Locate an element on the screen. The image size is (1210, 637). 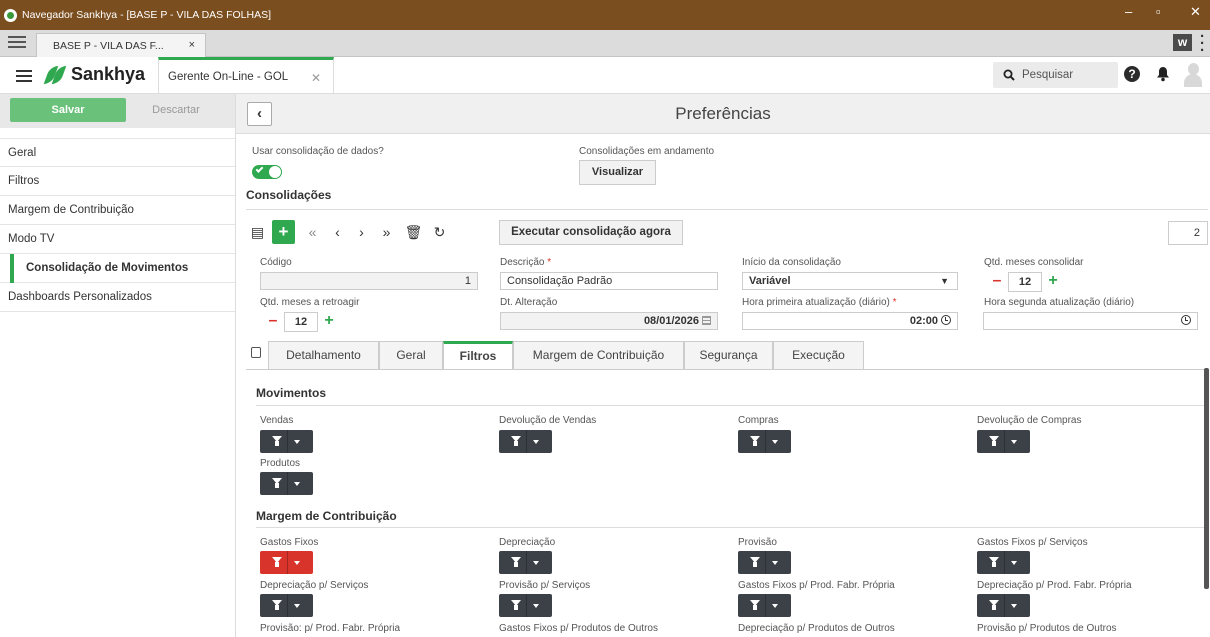
sidebar-item-geral: Geral is located at coordinates (117, 152).